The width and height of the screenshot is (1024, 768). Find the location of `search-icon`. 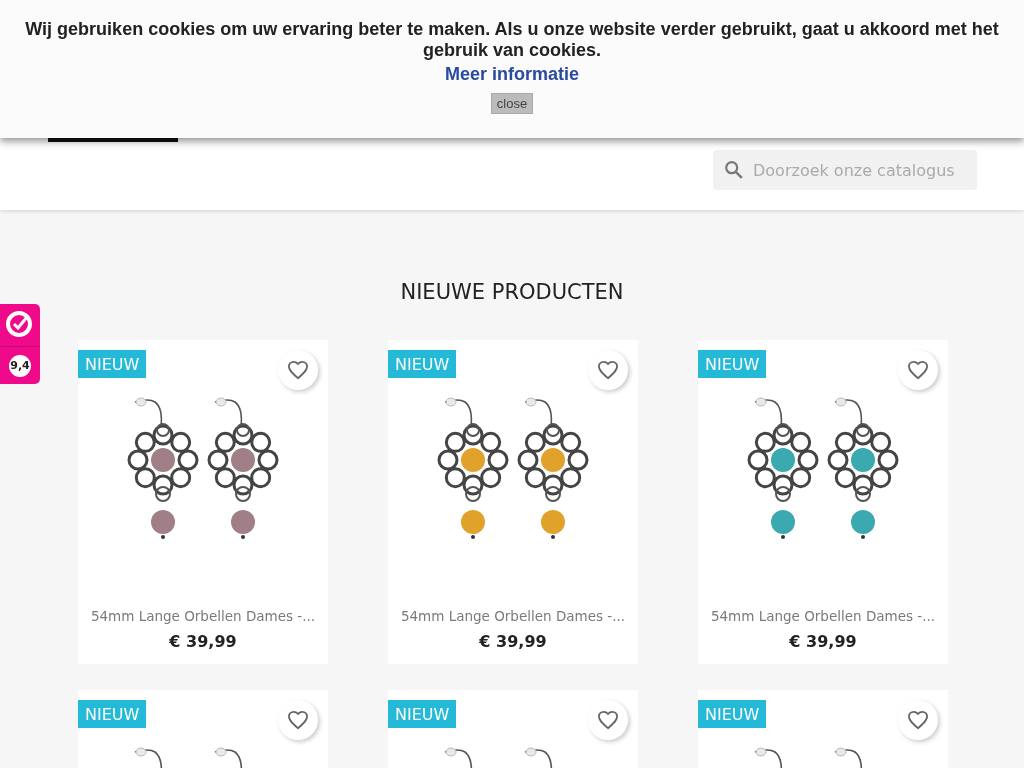

search-icon is located at coordinates (734, 170).